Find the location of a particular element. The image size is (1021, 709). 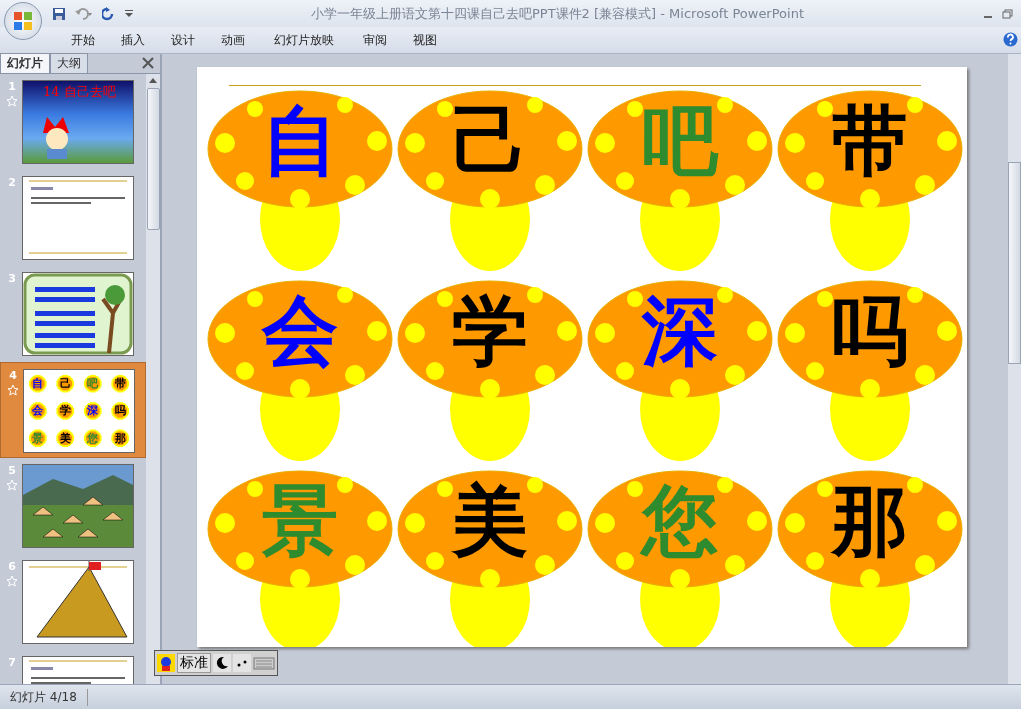

thumbnail-character: 带 is located at coordinates (120, 384).